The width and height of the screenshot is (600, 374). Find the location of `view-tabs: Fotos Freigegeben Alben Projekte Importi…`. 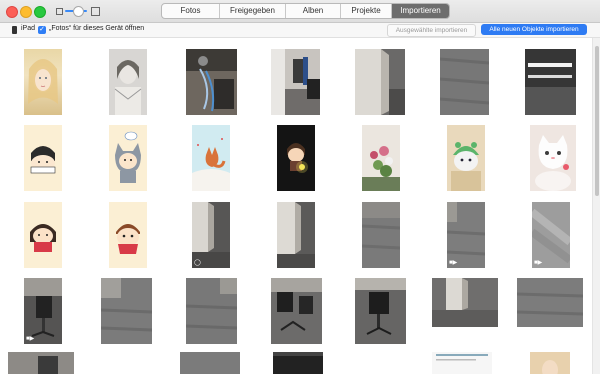

view-tabs: Fotos Freigegeben Alben Projekte Importi… is located at coordinates (305, 11).